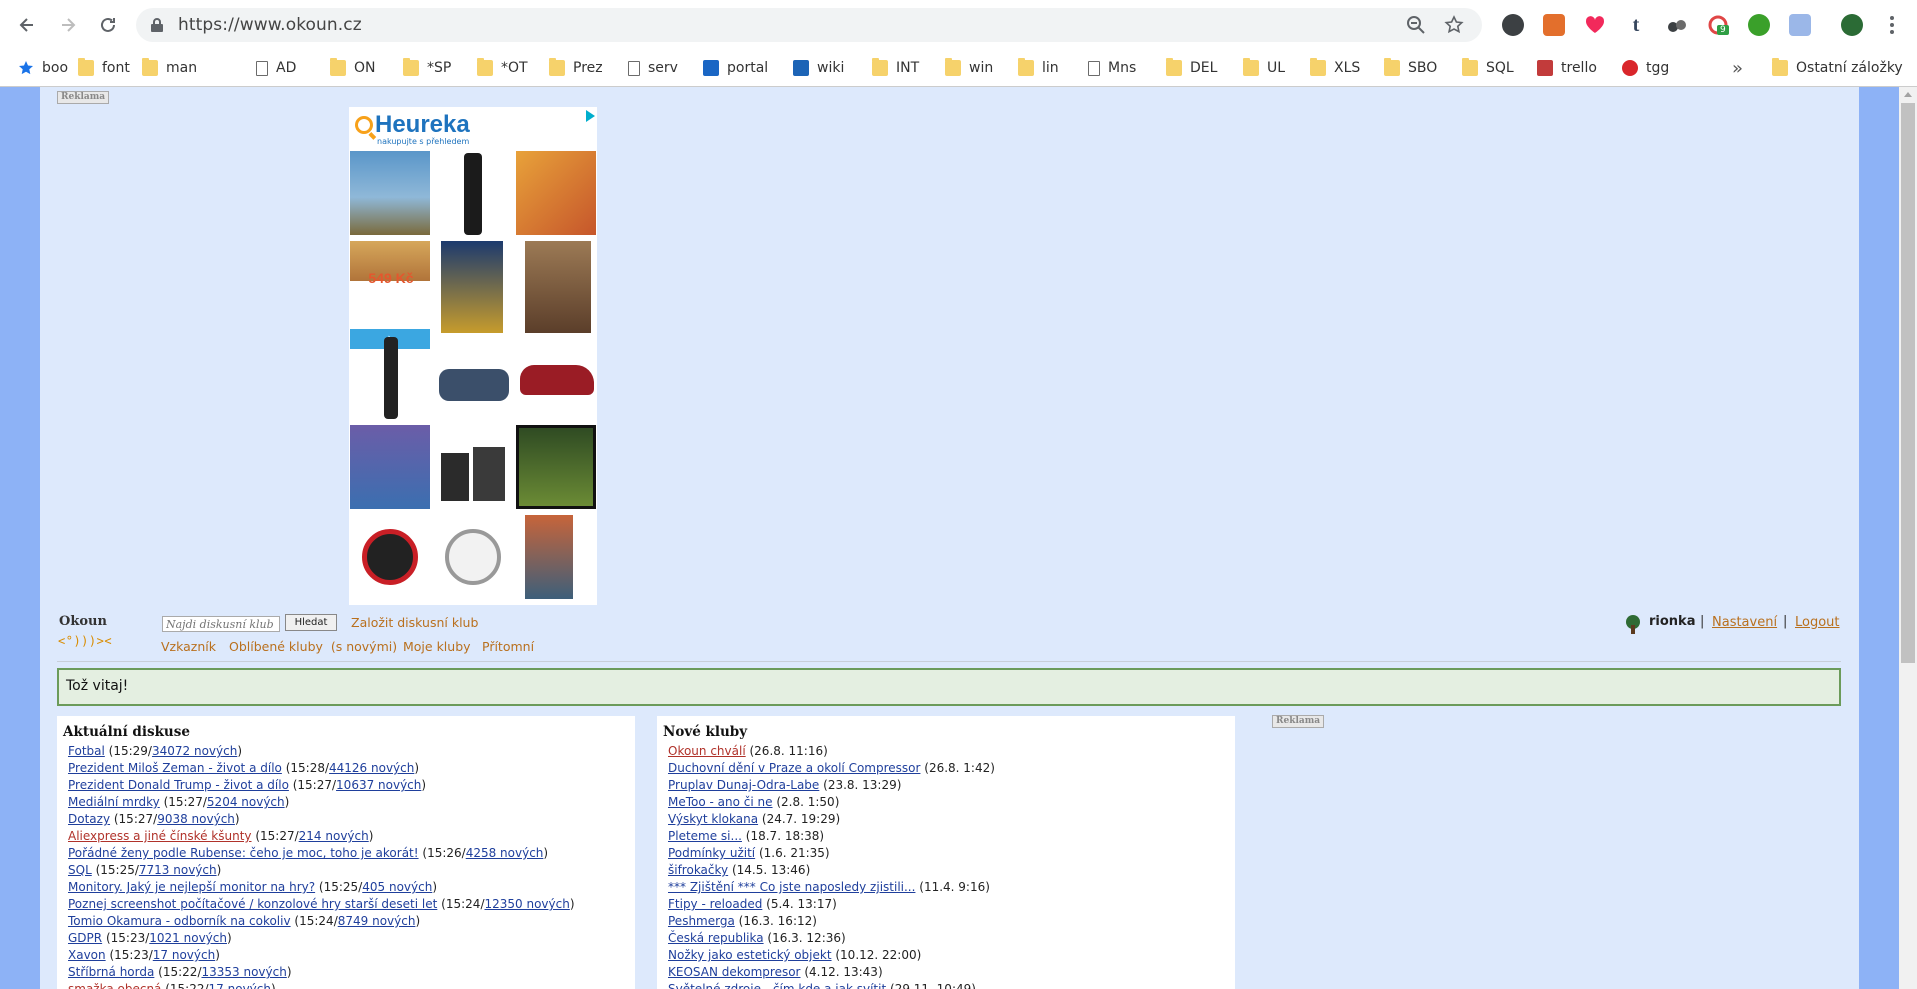 The image size is (1917, 989). What do you see at coordinates (108, 25) in the screenshot?
I see `reload-button` at bounding box center [108, 25].